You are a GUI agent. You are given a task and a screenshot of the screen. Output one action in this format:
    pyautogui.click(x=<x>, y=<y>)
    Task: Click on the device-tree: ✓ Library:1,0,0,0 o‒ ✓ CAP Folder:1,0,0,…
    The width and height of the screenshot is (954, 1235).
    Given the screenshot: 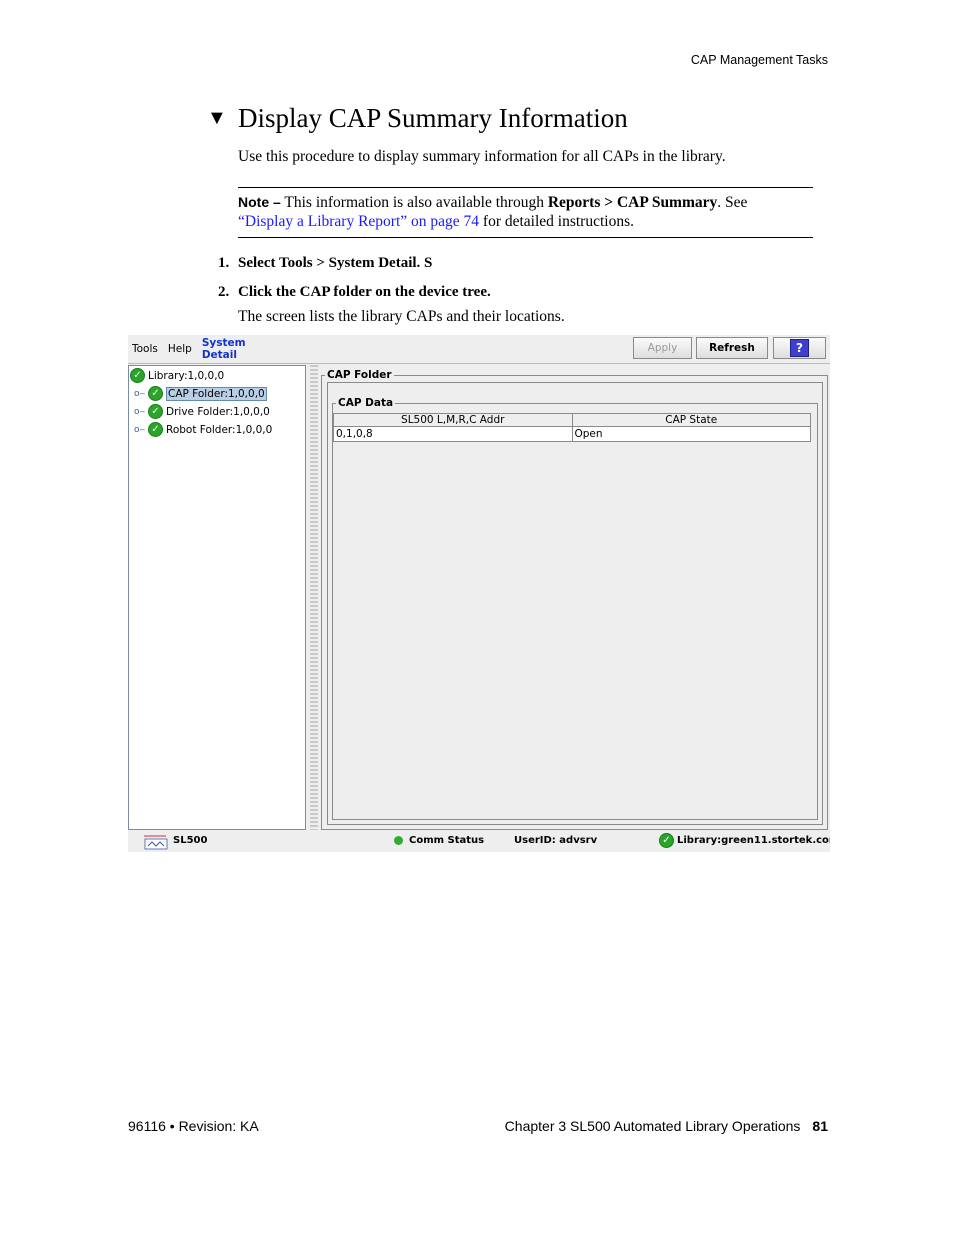 What is the action you would take?
    pyautogui.click(x=217, y=597)
    